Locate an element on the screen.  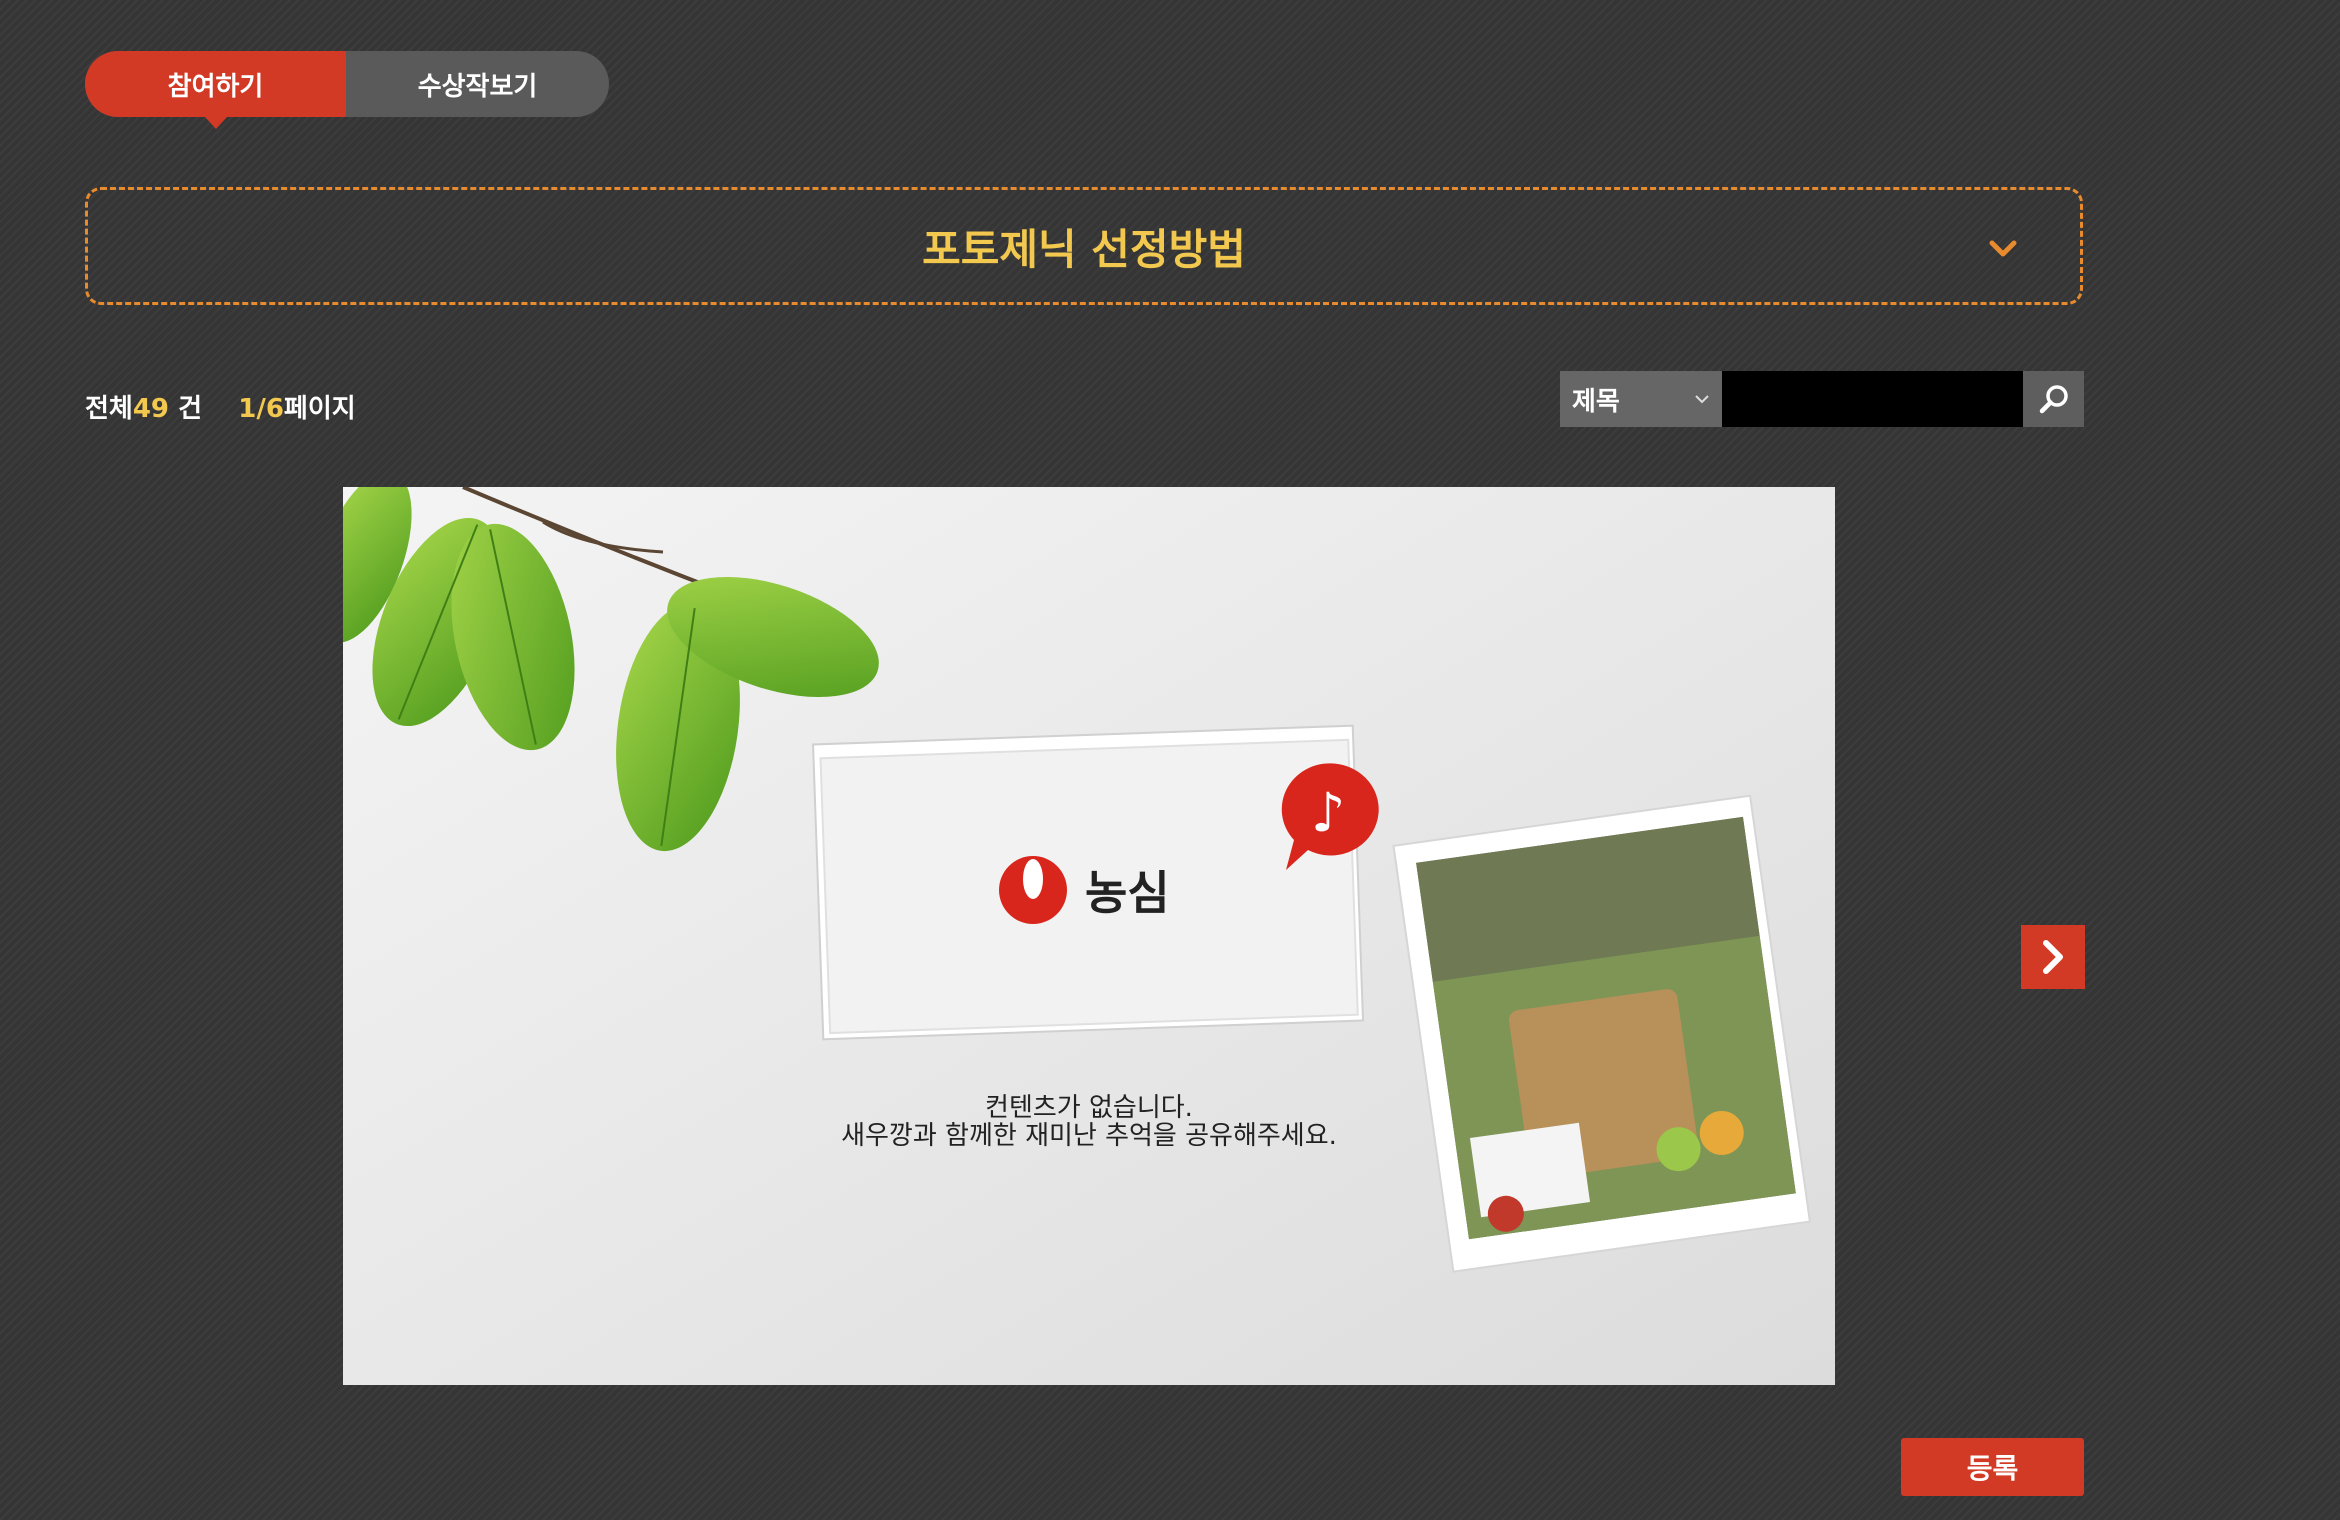
tab-winners: 수상작보기 is located at coordinates (477, 84).